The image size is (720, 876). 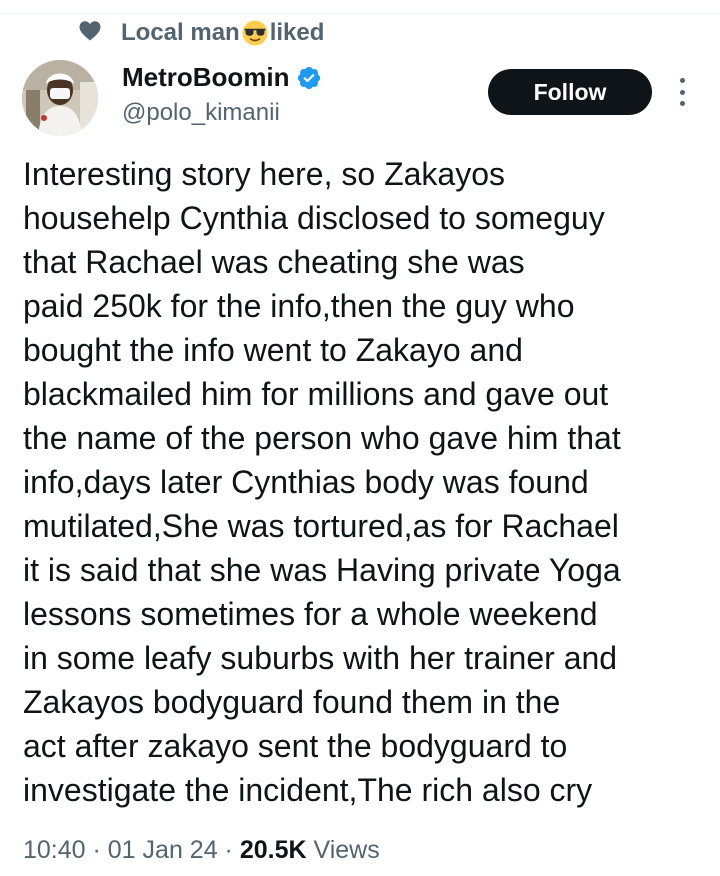 I want to click on more-options-icon, so click(x=682, y=92).